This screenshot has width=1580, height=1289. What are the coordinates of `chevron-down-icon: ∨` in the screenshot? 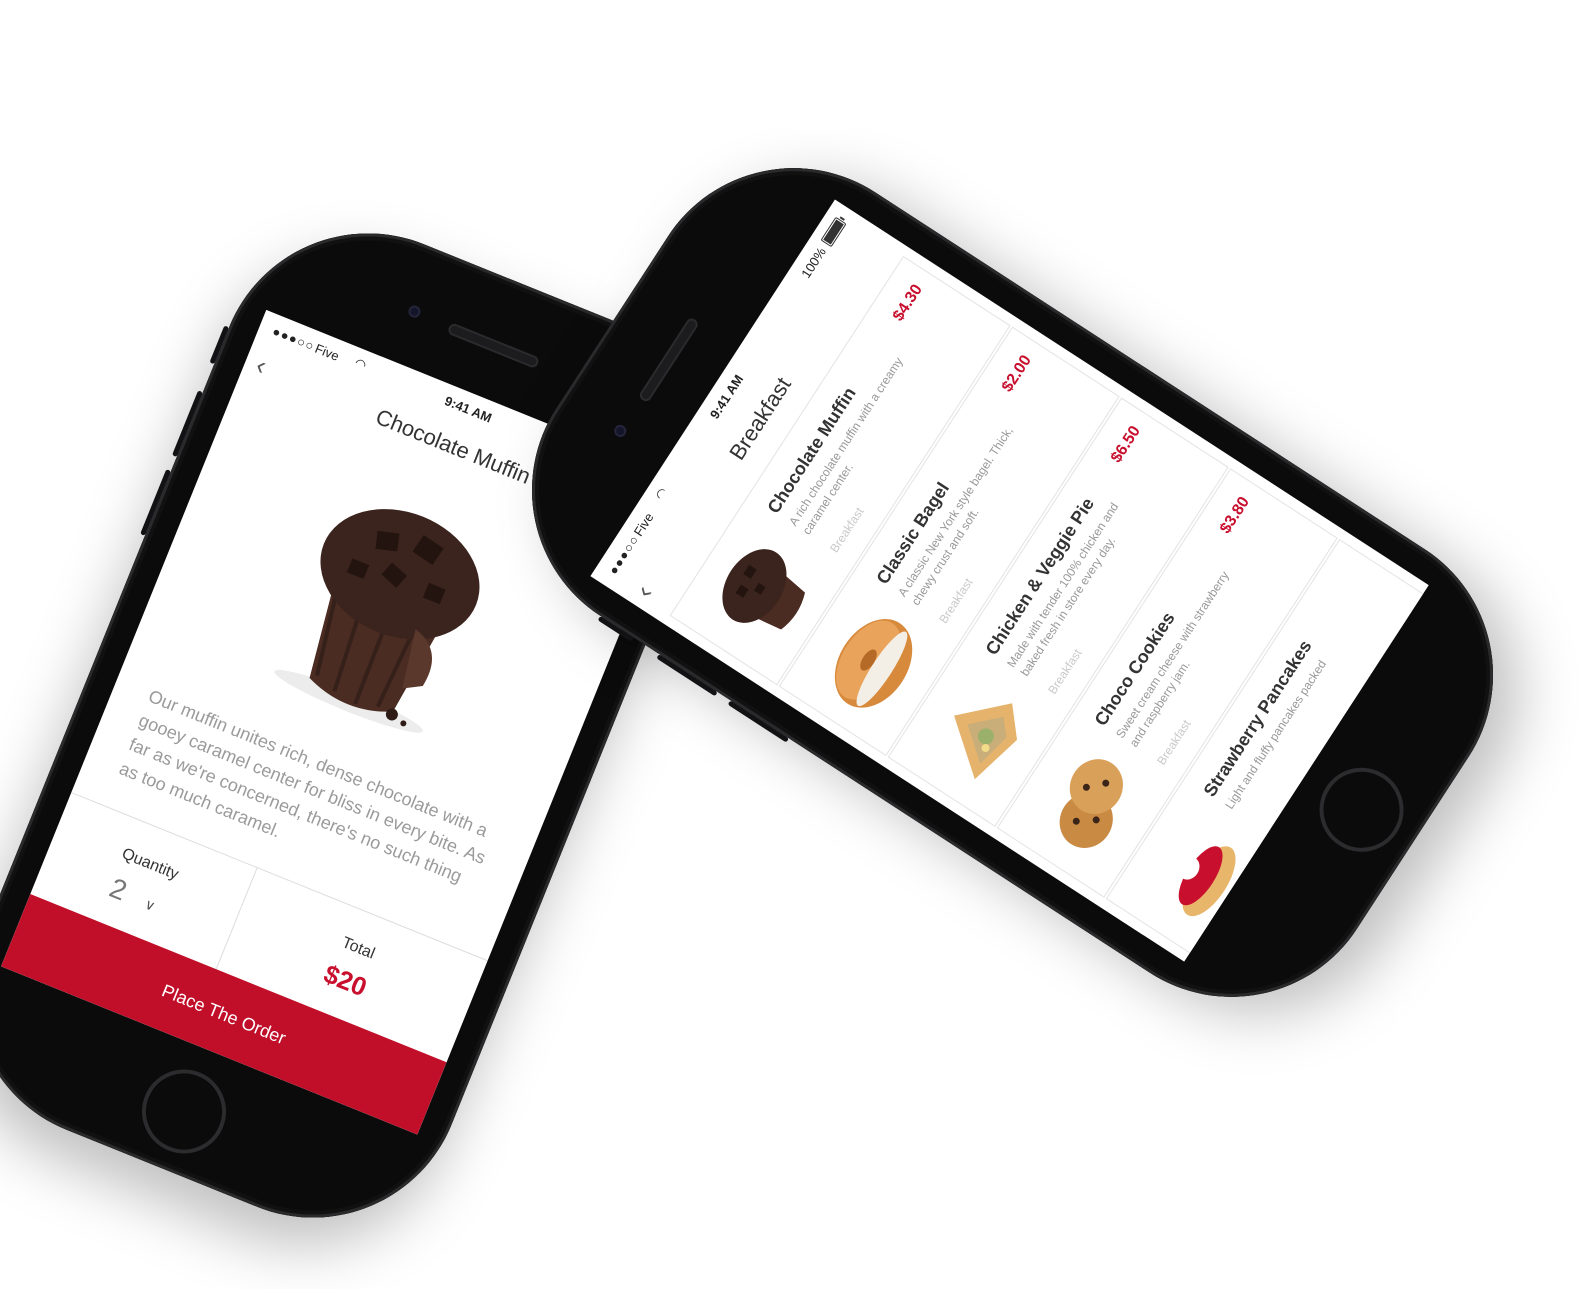 It's located at (149, 905).